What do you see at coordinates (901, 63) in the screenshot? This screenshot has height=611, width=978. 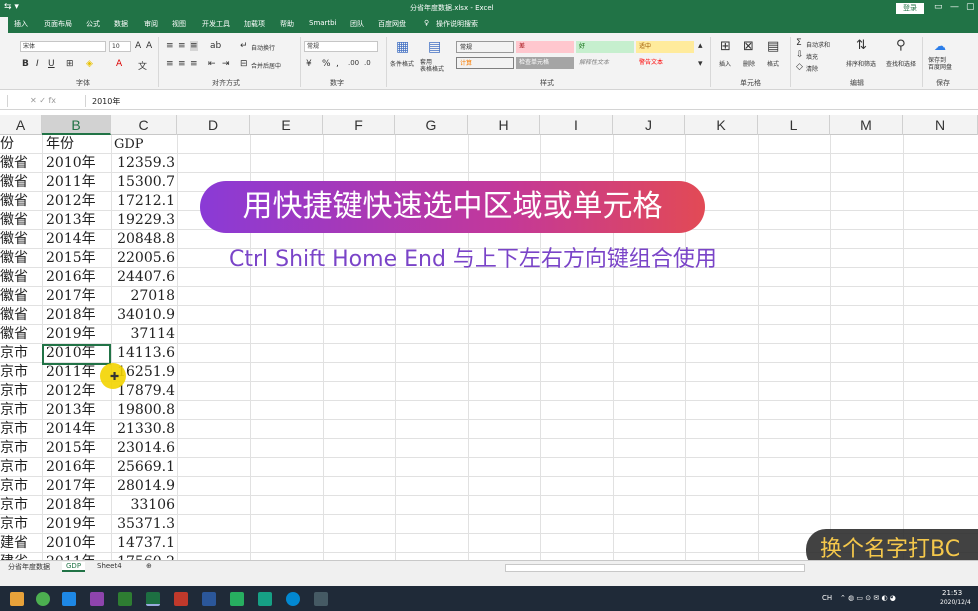 I see `find-select-button: 查找和选择` at bounding box center [901, 63].